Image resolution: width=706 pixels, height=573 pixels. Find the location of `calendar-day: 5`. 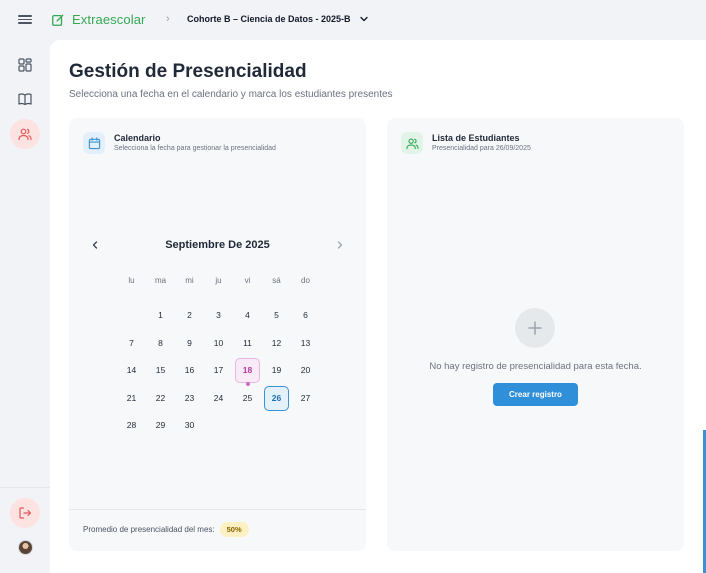

calendar-day: 5 is located at coordinates (276, 315).